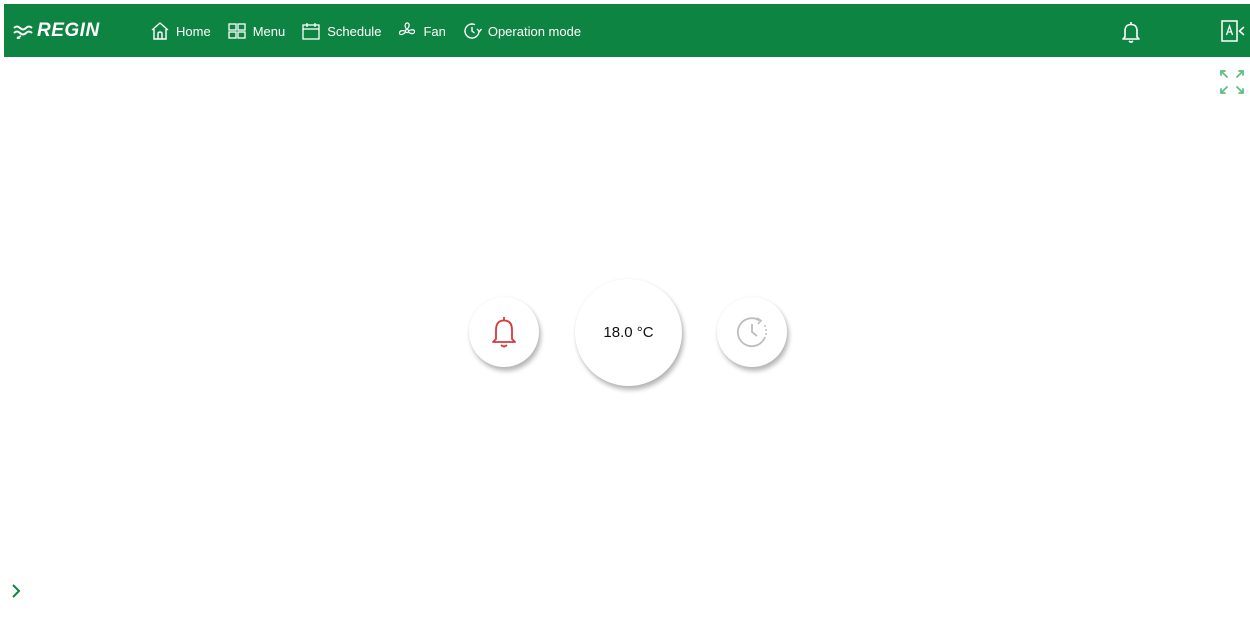  What do you see at coordinates (311, 31) in the screenshot?
I see `calendar-icon` at bounding box center [311, 31].